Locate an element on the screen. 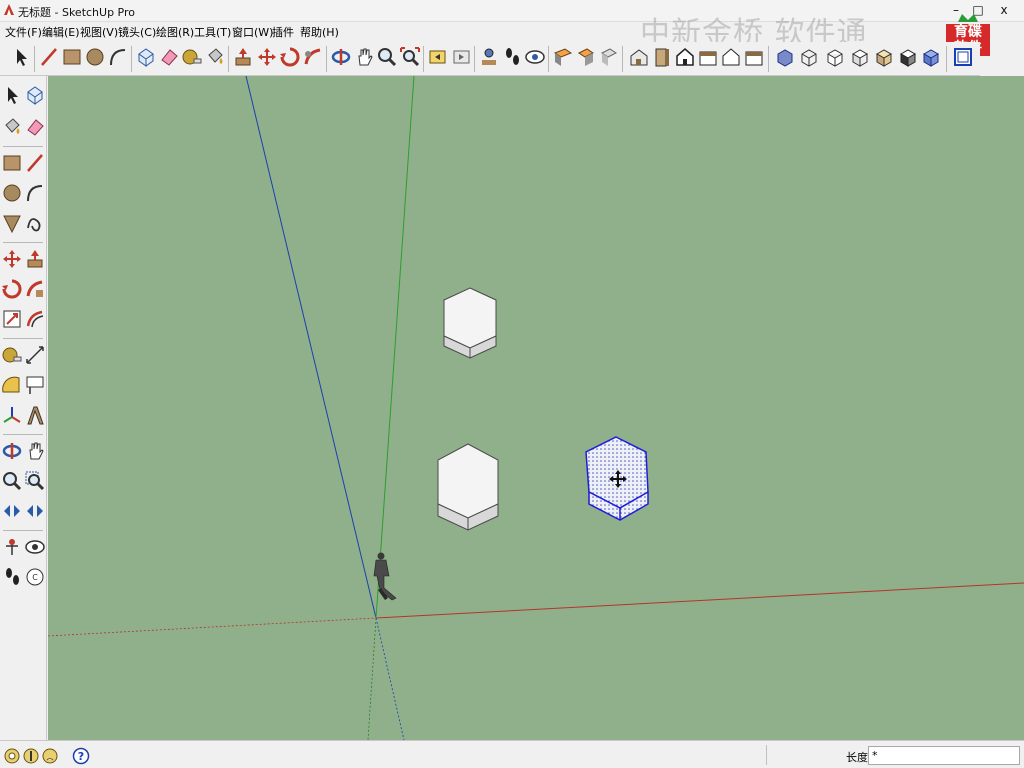  layers-icon is located at coordinates (963, 58).